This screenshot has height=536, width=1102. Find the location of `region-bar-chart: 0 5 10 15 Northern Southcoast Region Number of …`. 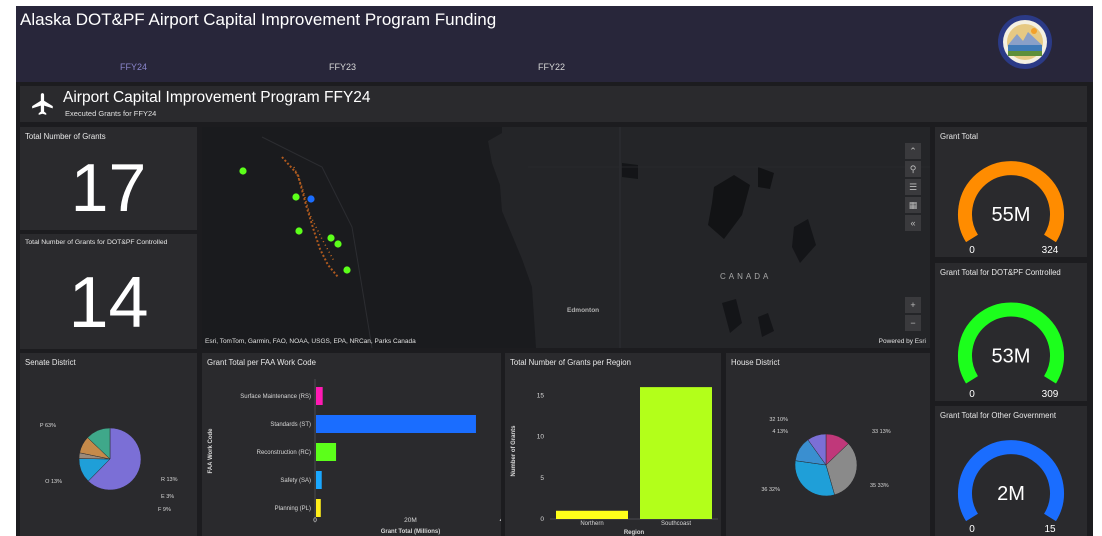

region-bar-chart: 0 5 10 15 Northern Southcoast Region Number of … is located at coordinates (613, 444).